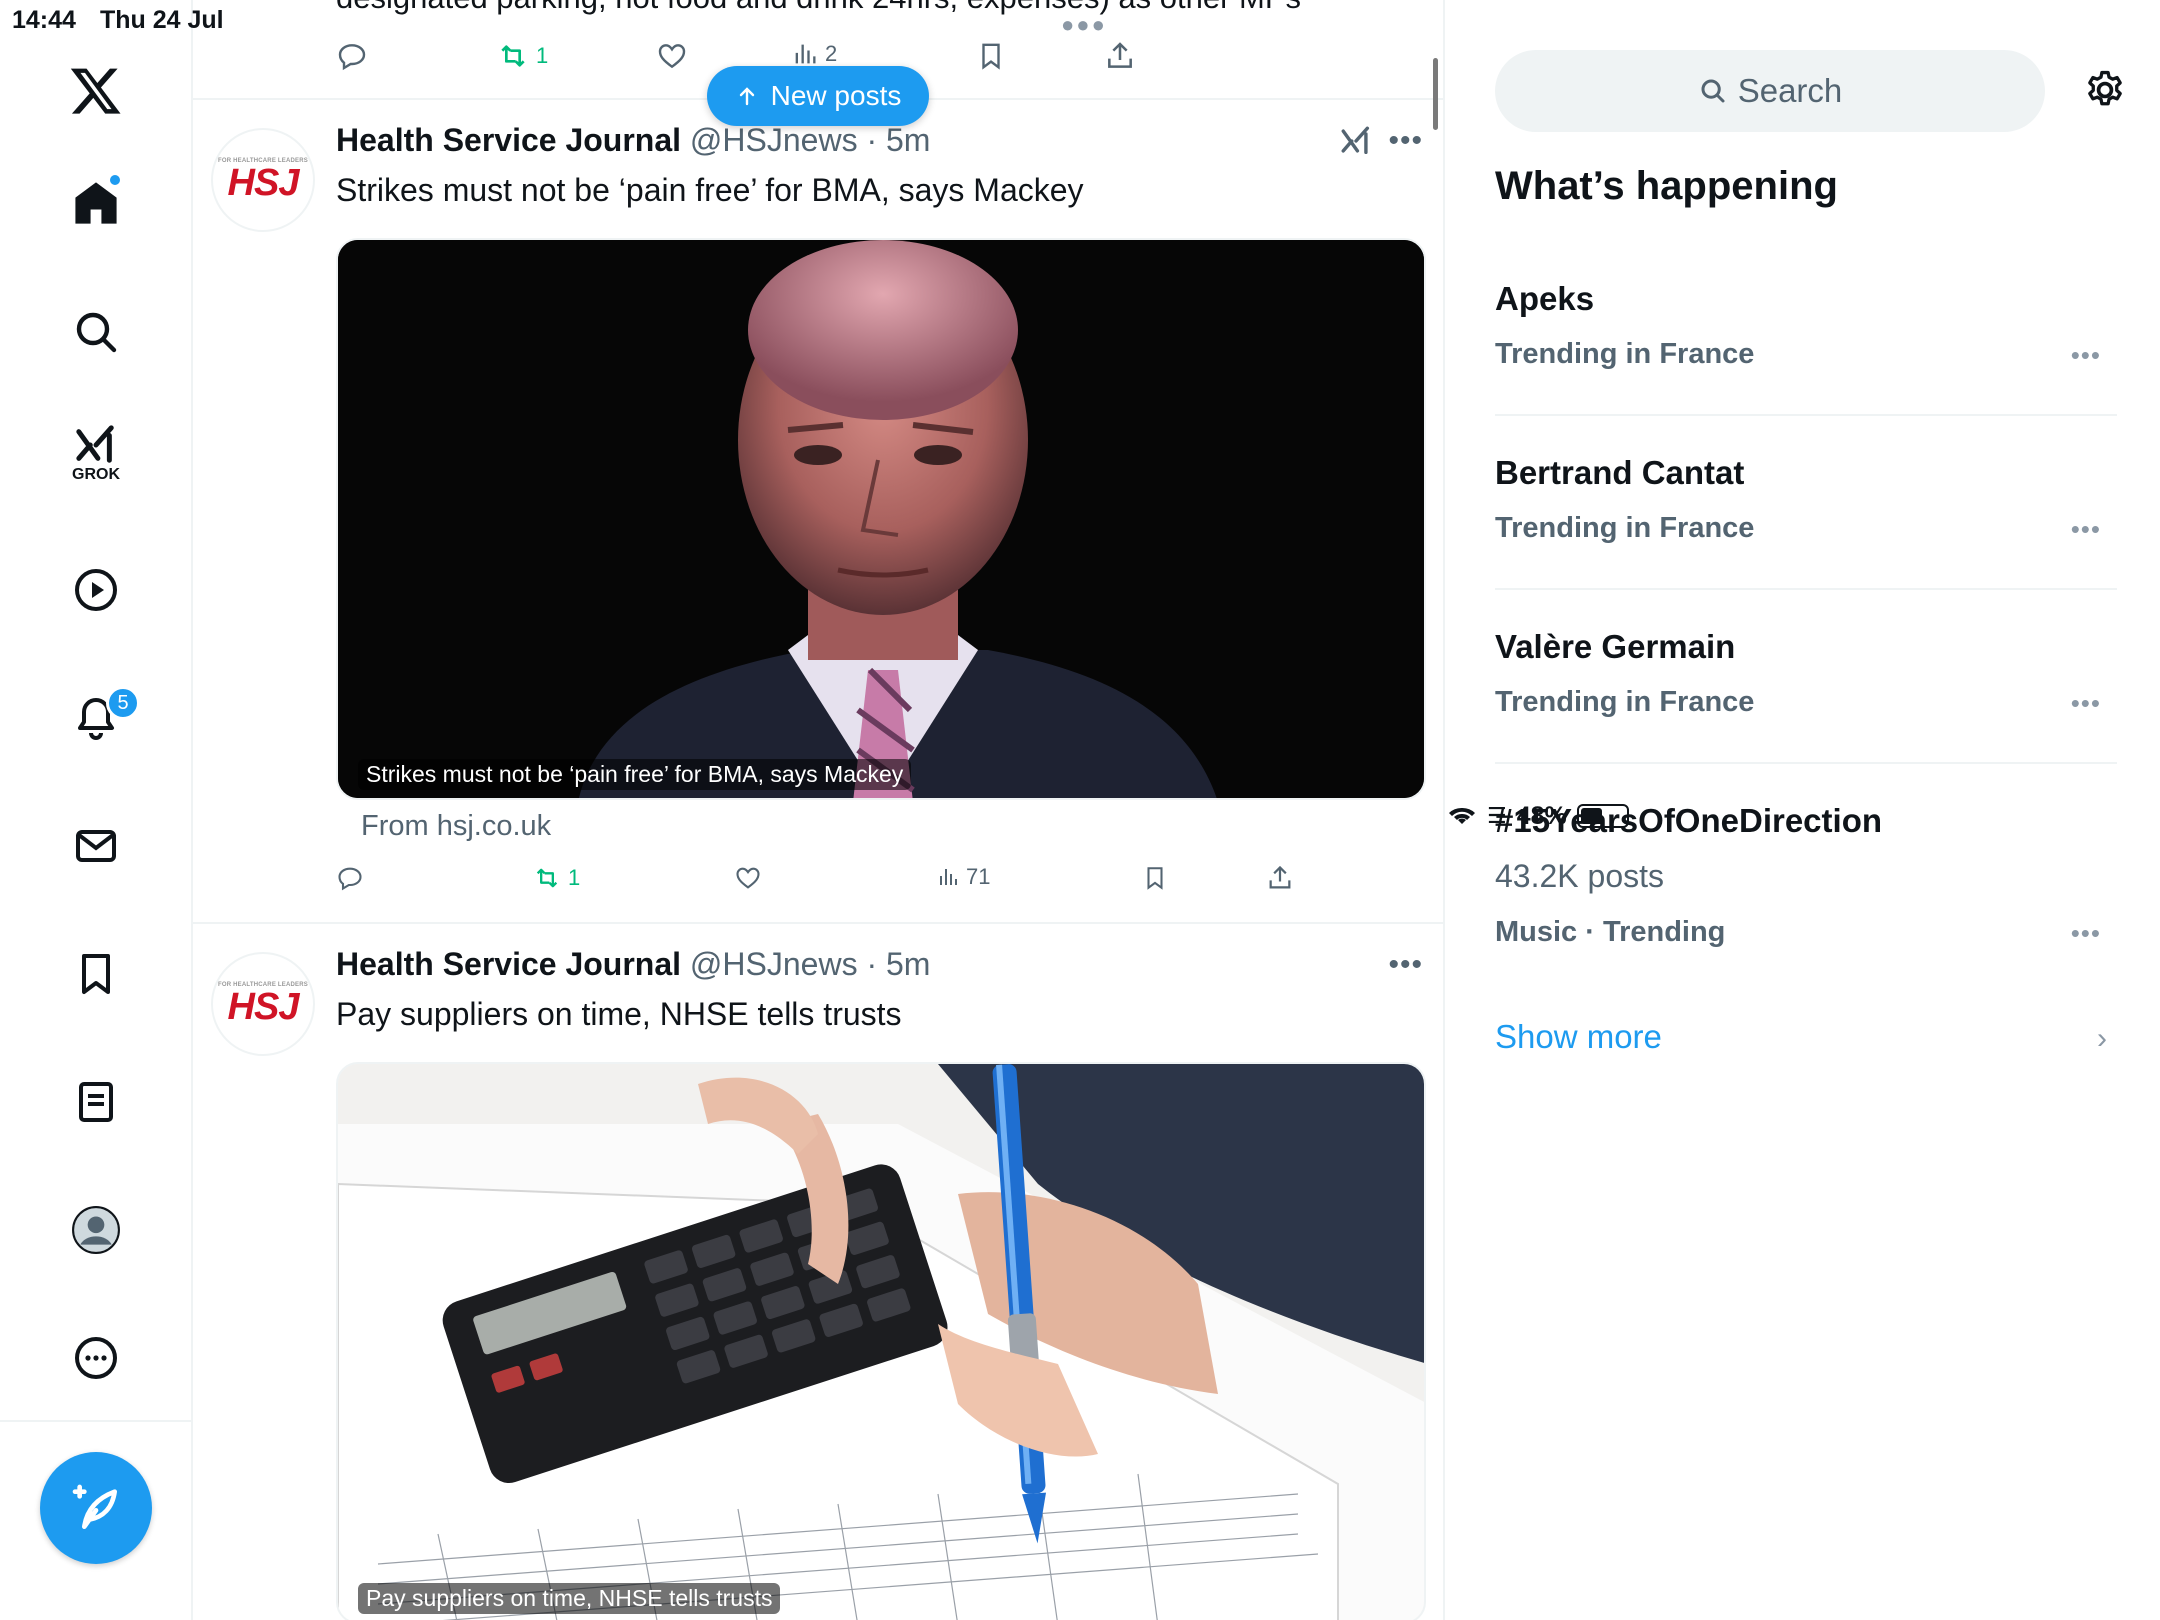  Describe the element at coordinates (1356, 143) in the screenshot. I see `grok-tweet-icon` at that location.